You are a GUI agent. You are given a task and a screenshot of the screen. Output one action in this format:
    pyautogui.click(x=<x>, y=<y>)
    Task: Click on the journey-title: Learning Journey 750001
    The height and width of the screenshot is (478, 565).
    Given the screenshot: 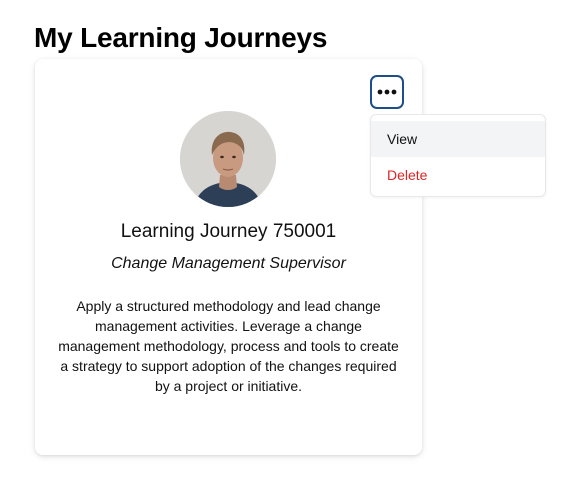 What is the action you would take?
    pyautogui.click(x=228, y=231)
    